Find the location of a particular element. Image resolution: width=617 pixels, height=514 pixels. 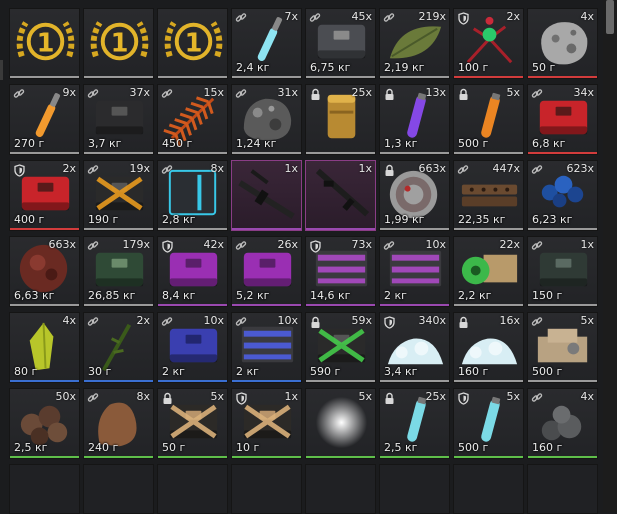

inventory-slot-green-spool: 22x 2,2 кг is located at coordinates (488, 271).